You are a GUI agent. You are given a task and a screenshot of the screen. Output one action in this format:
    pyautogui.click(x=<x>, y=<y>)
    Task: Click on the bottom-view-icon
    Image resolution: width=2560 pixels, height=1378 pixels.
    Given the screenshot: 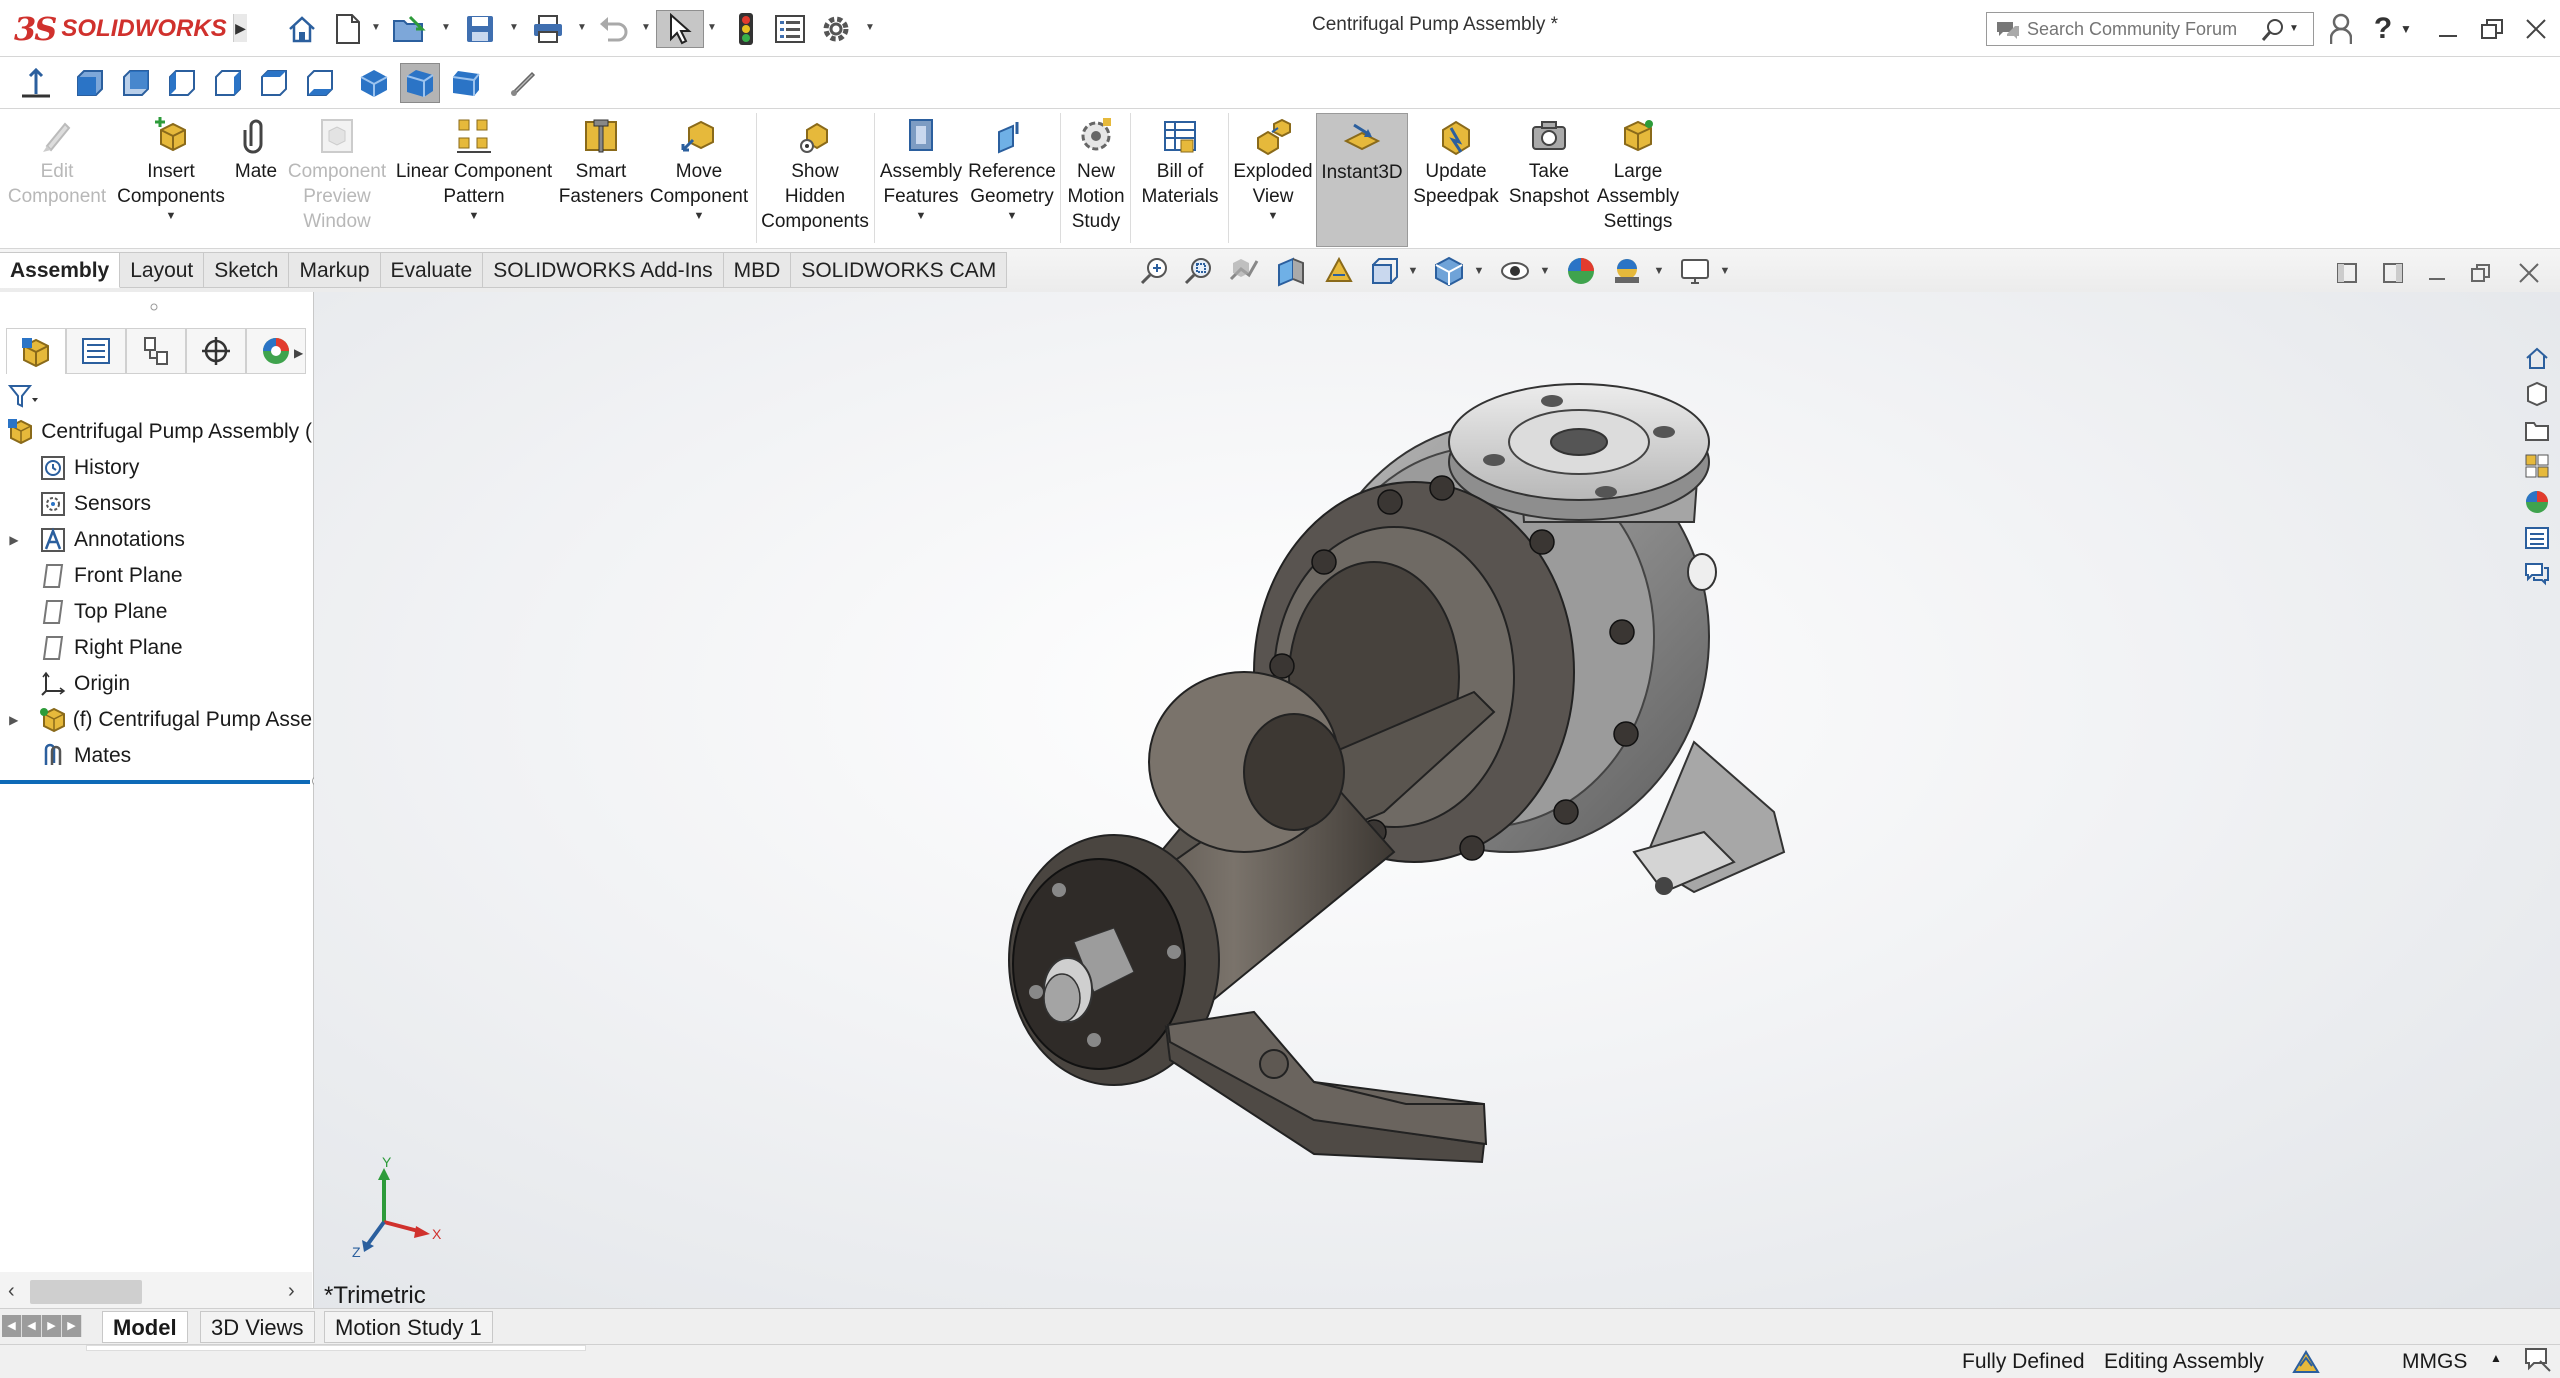 What is the action you would take?
    pyautogui.click(x=320, y=83)
    